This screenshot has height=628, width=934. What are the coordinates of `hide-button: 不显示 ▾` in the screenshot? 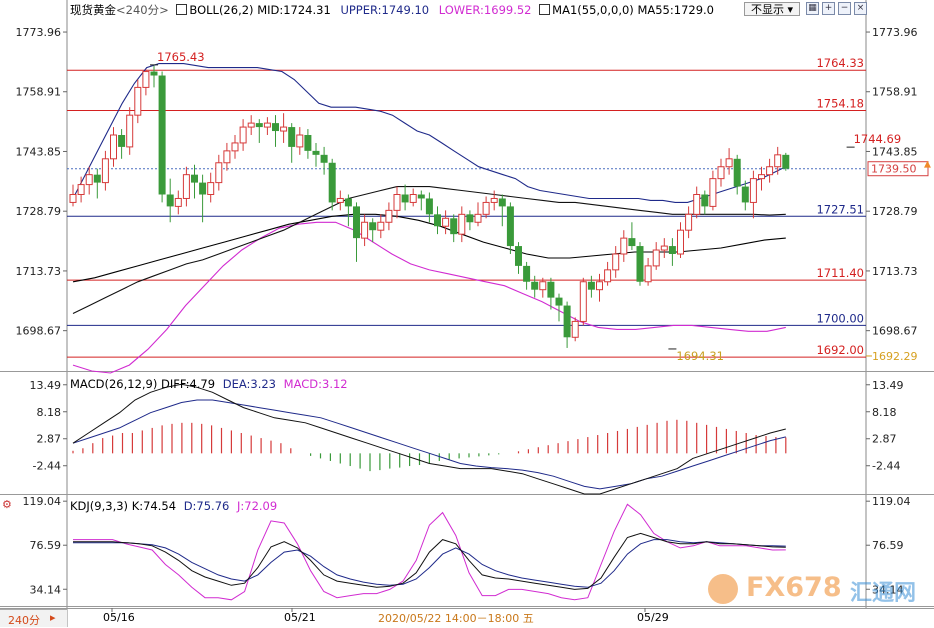 It's located at (772, 9).